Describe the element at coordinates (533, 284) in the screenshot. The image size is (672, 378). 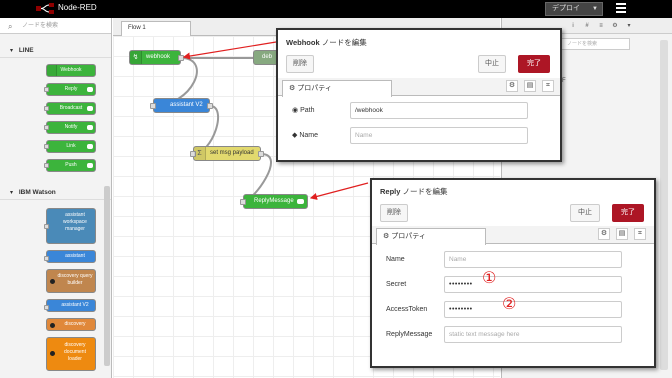
I see `secret-input: ••••••••` at that location.